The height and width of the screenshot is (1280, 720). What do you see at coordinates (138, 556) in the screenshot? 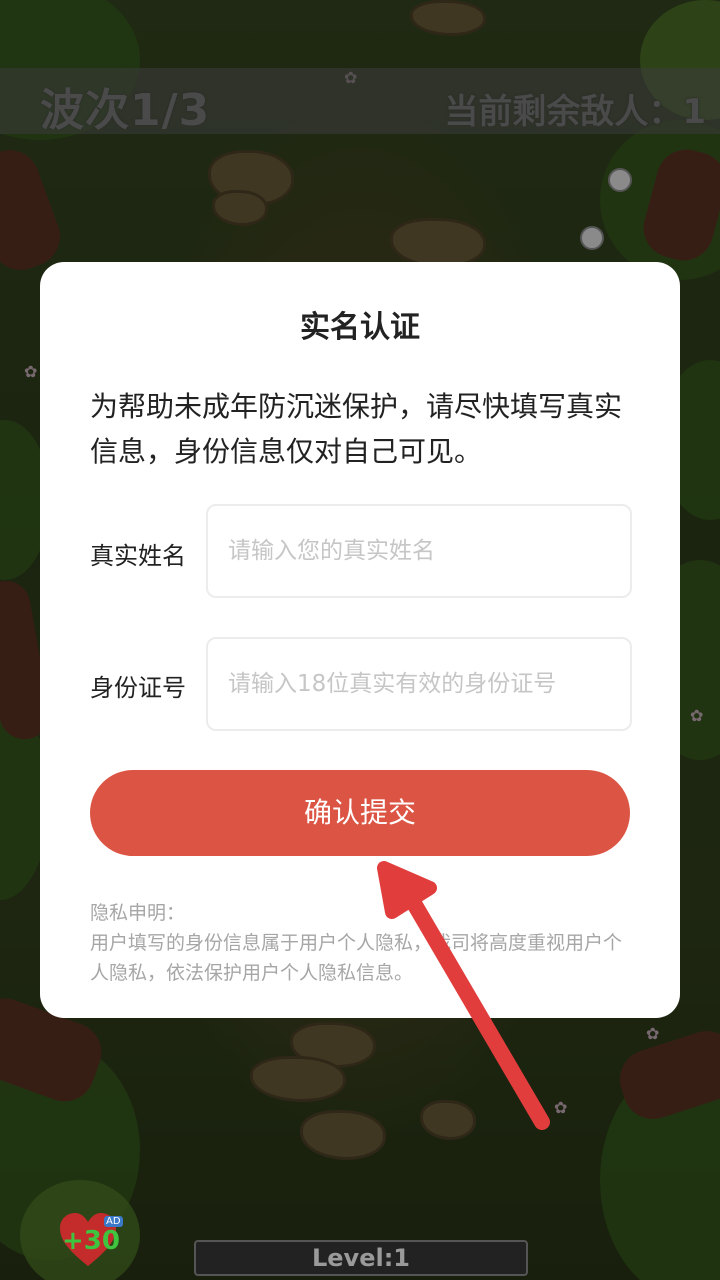
I see `real-name-label: 真实姓名` at bounding box center [138, 556].